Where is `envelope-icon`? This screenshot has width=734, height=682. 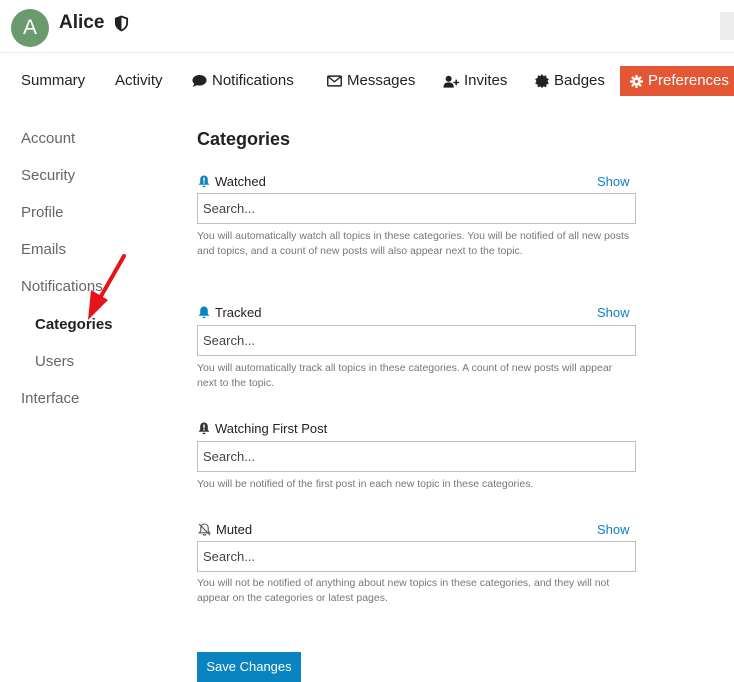 envelope-icon is located at coordinates (334, 81).